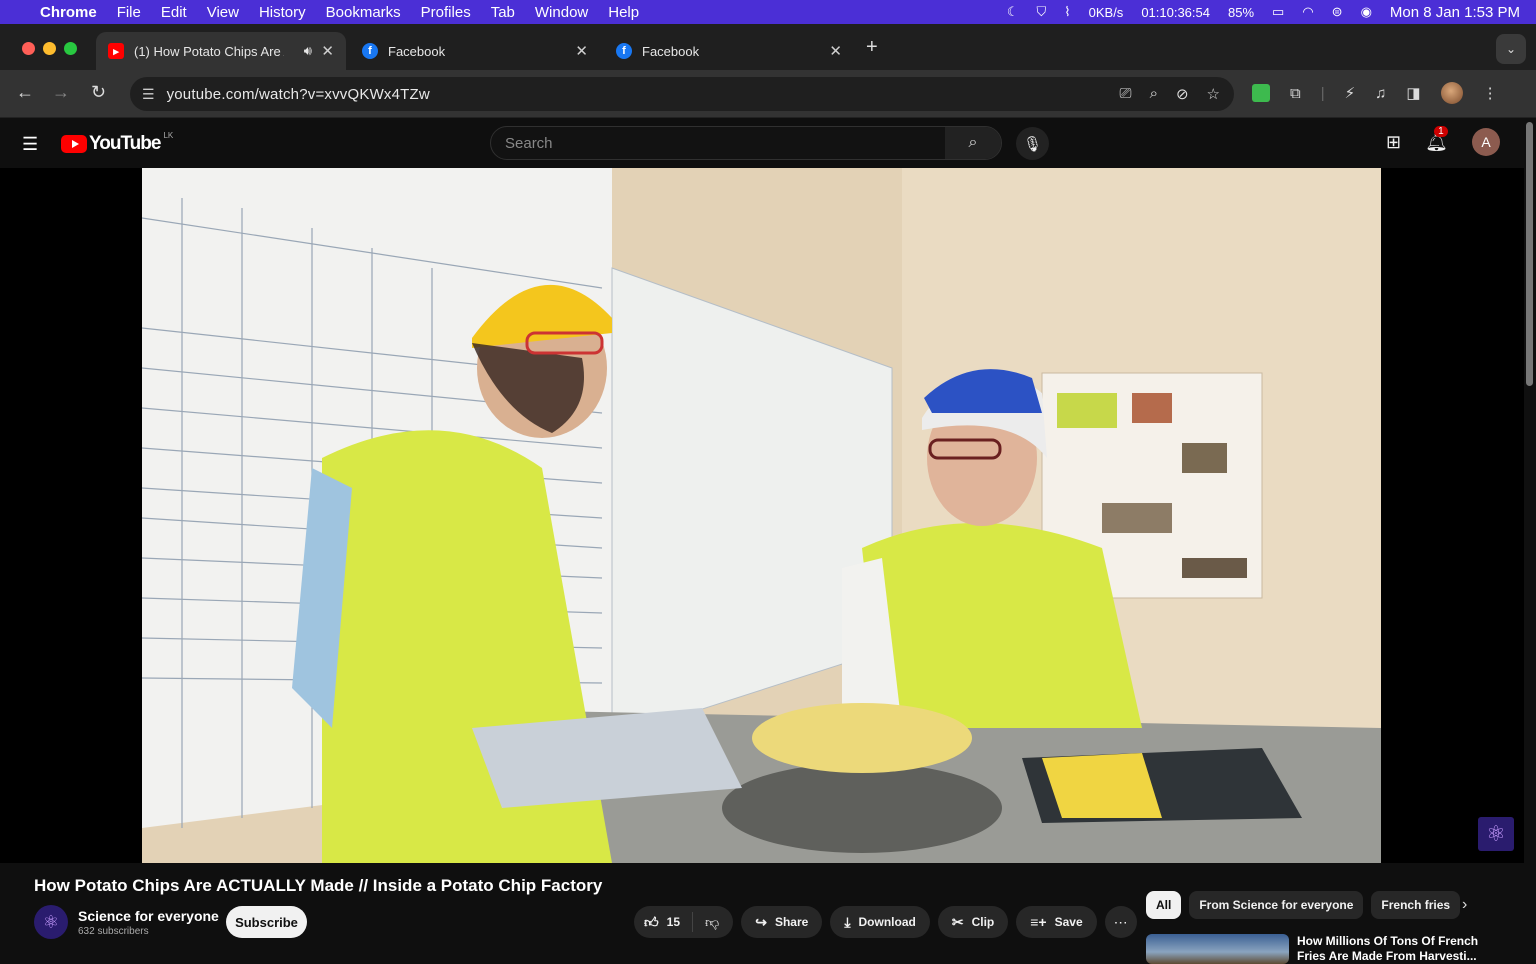  Describe the element at coordinates (1067, 12) in the screenshot. I see `paperclip-icon: ⌇` at that location.